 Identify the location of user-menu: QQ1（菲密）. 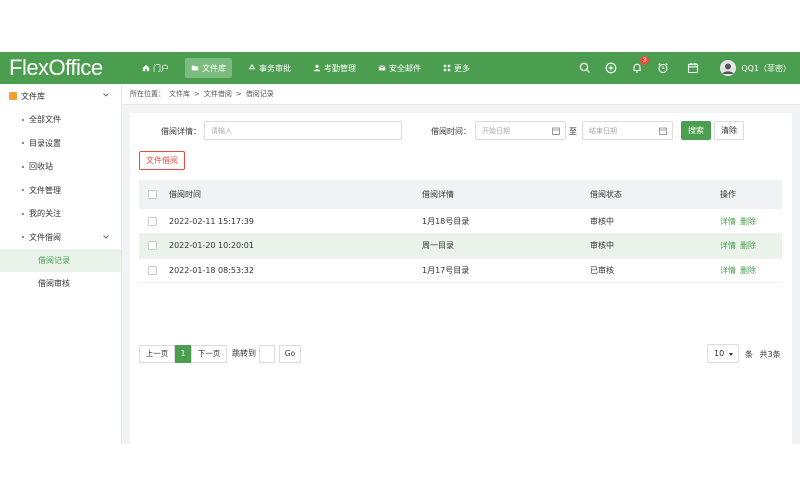
(755, 68).